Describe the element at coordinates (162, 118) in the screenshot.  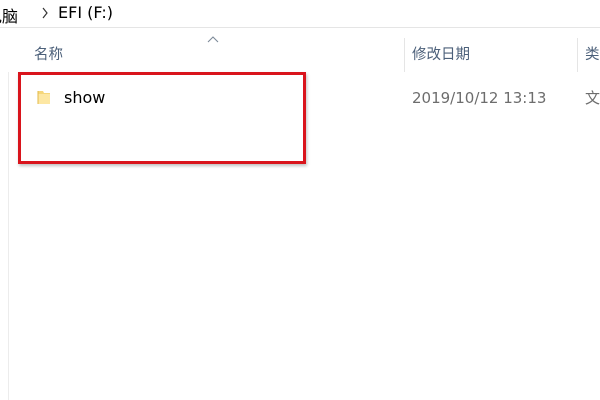
I see `highlight-annotation` at that location.